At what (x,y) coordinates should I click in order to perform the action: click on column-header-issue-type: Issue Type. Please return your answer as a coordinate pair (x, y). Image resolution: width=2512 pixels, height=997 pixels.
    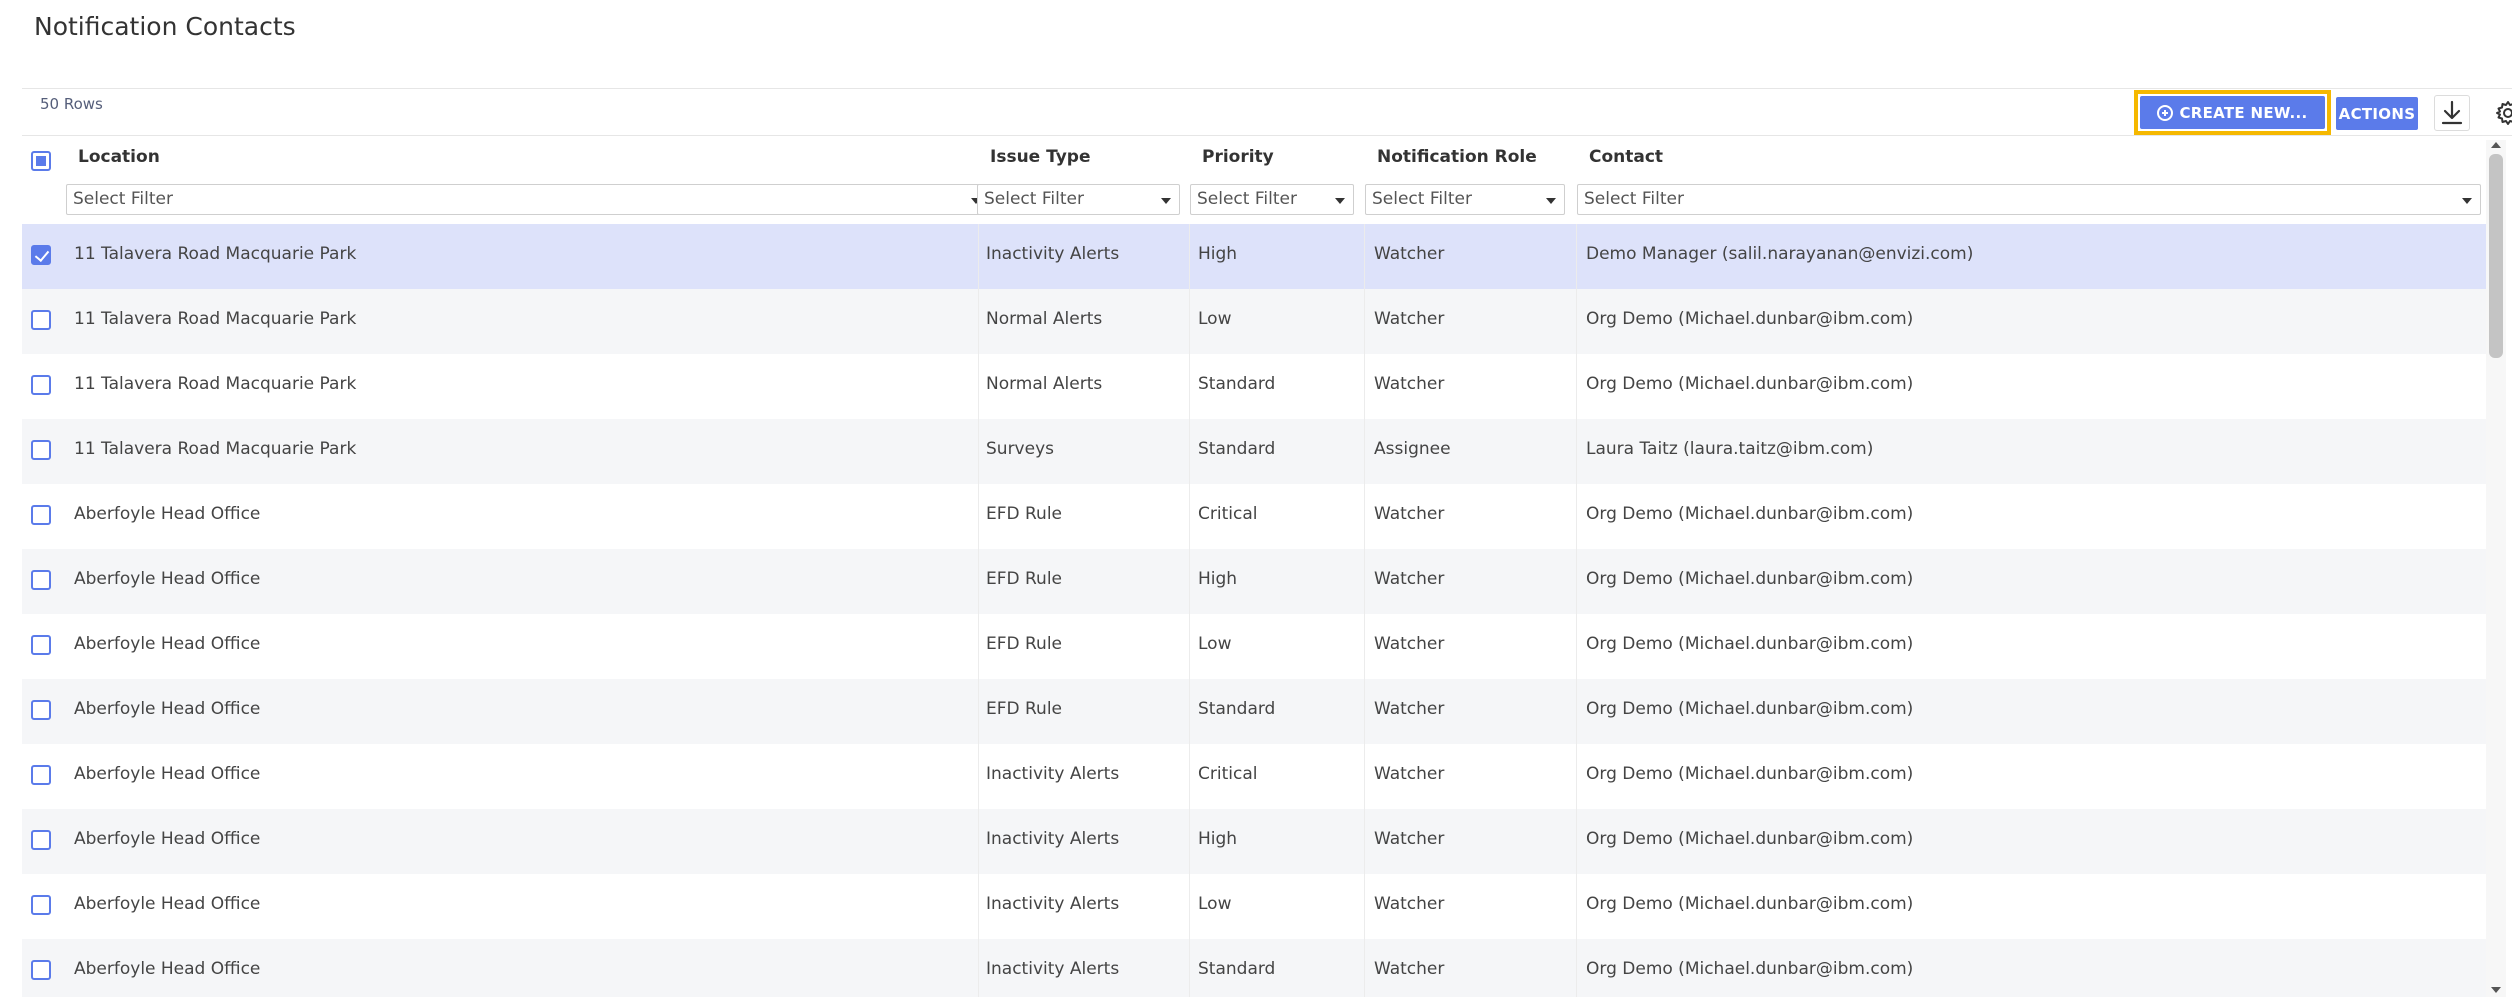
    Looking at the image, I should click on (1040, 157).